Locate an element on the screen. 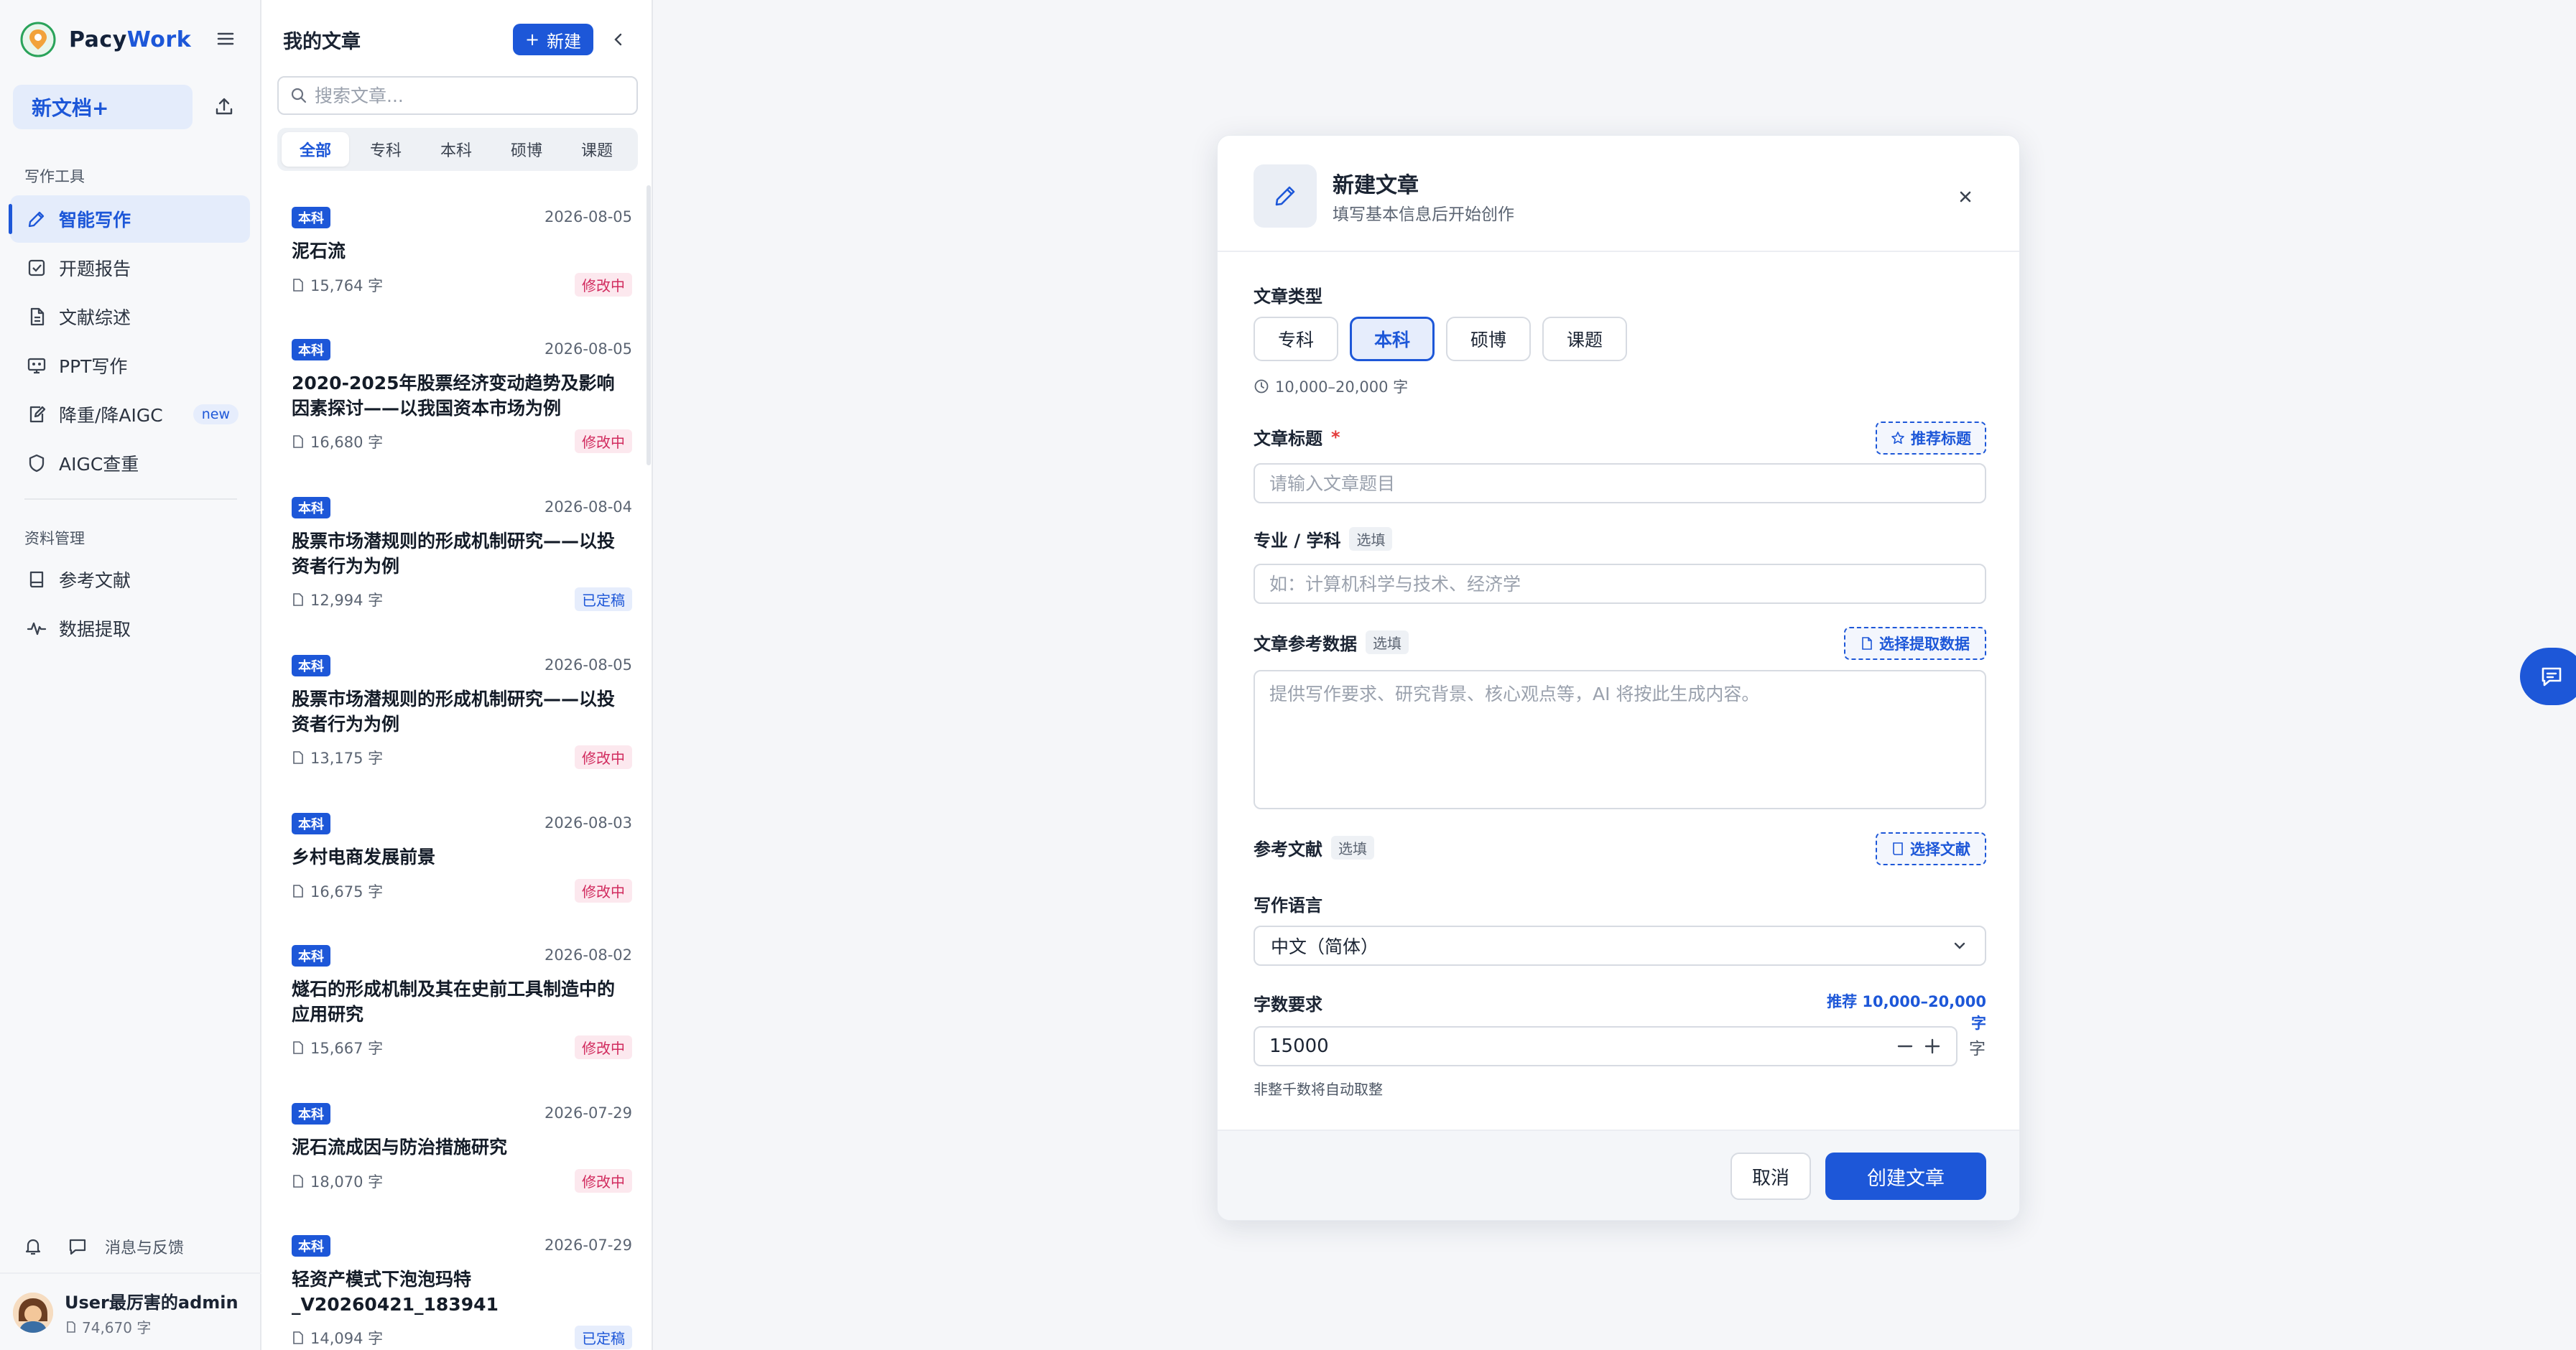  menu-icon is located at coordinates (225, 38).